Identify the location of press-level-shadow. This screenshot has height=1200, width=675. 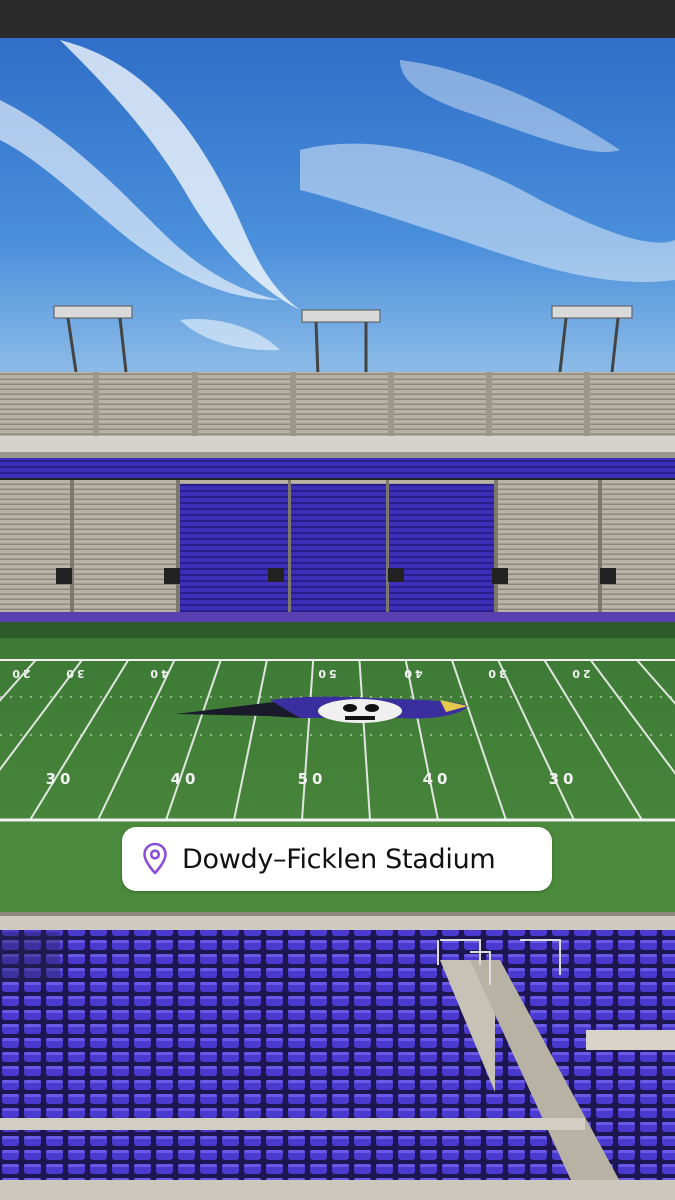
(337, 455).